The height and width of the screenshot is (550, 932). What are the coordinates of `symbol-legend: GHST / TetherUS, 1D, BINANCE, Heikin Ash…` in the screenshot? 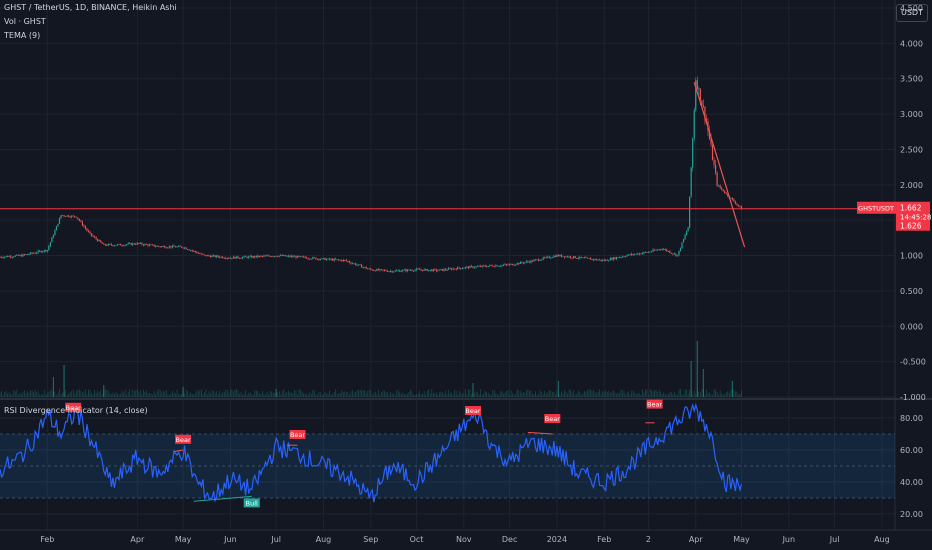 It's located at (90, 7).